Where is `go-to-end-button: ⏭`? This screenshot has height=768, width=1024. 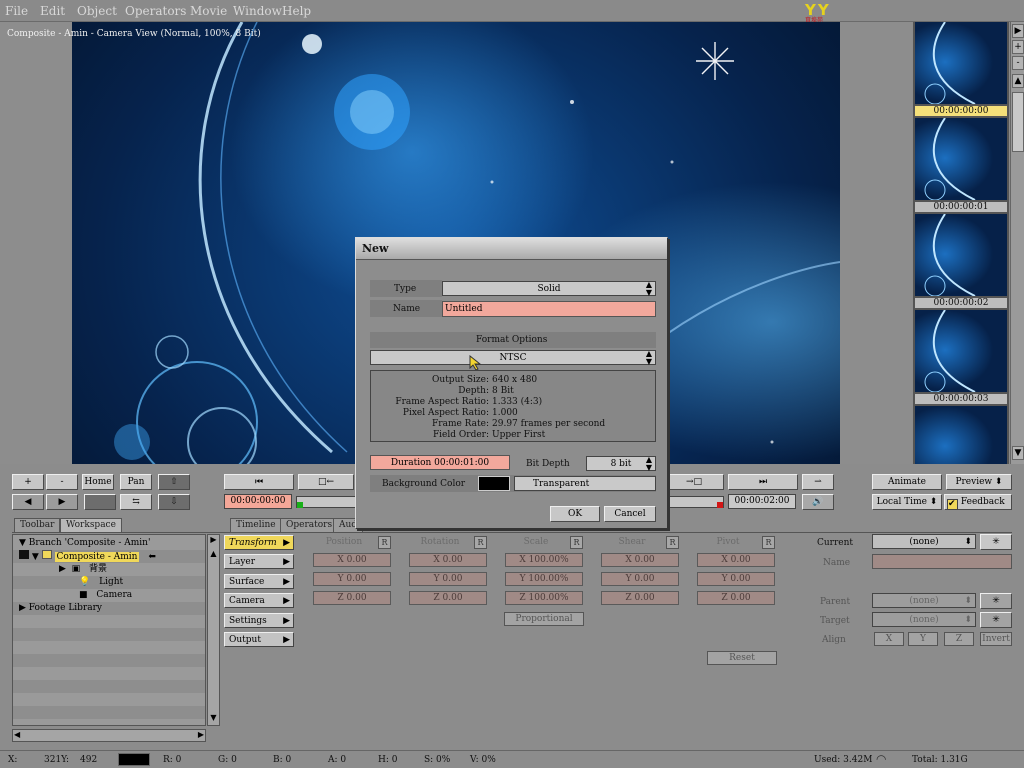 go-to-end-button: ⏭ is located at coordinates (763, 482).